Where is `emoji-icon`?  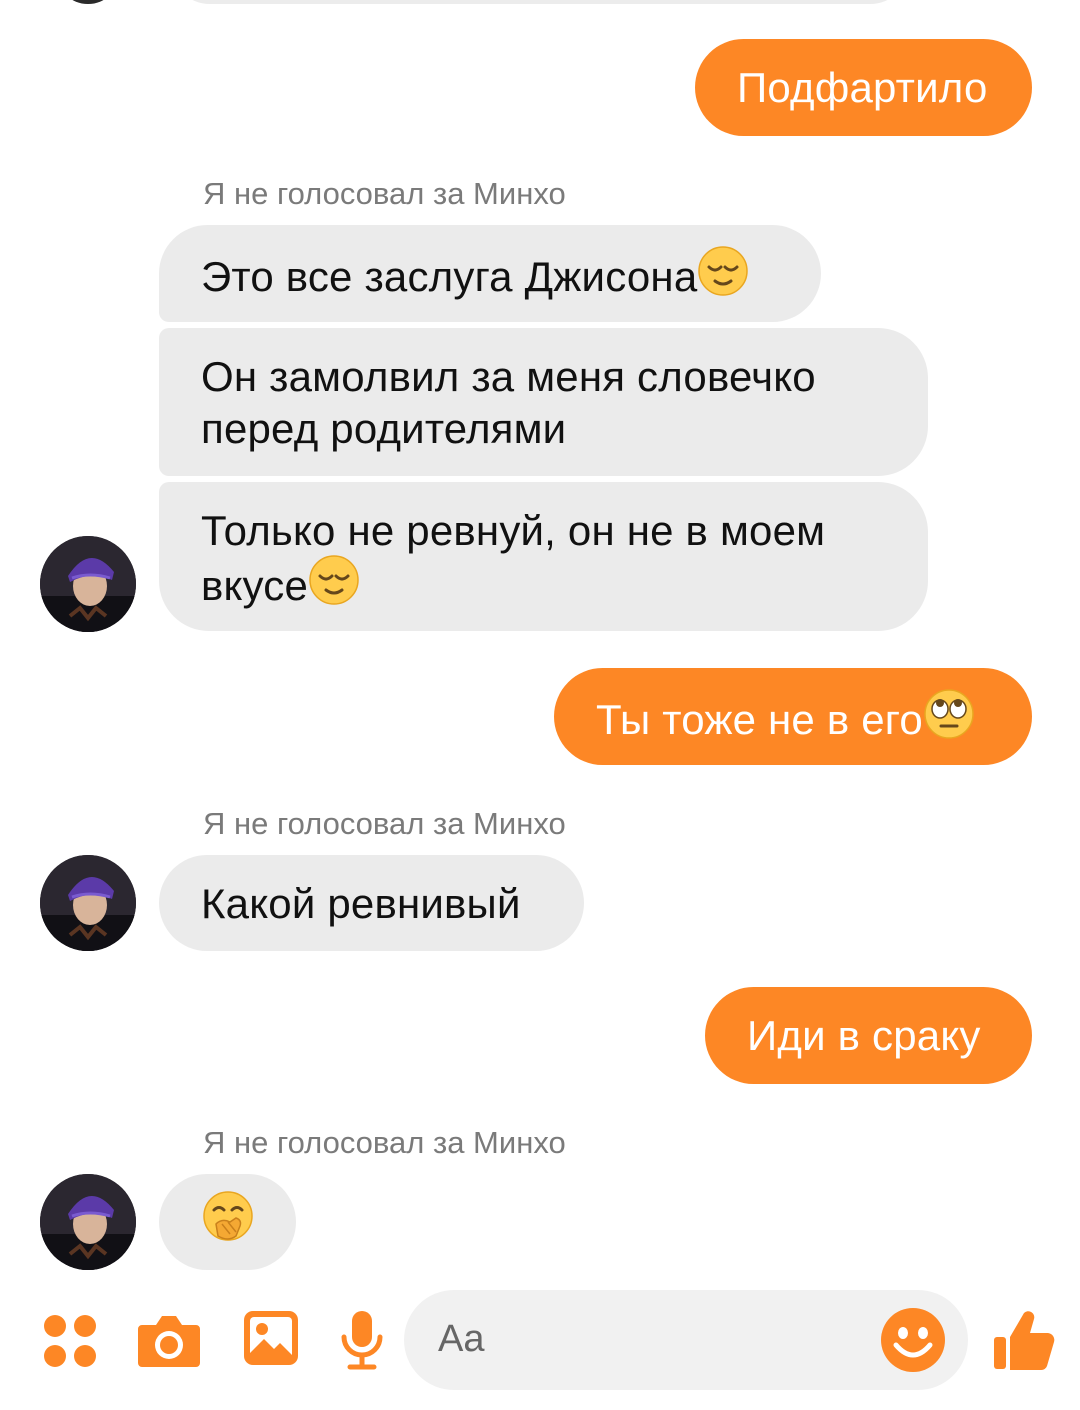
emoji-icon is located at coordinates (913, 1340).